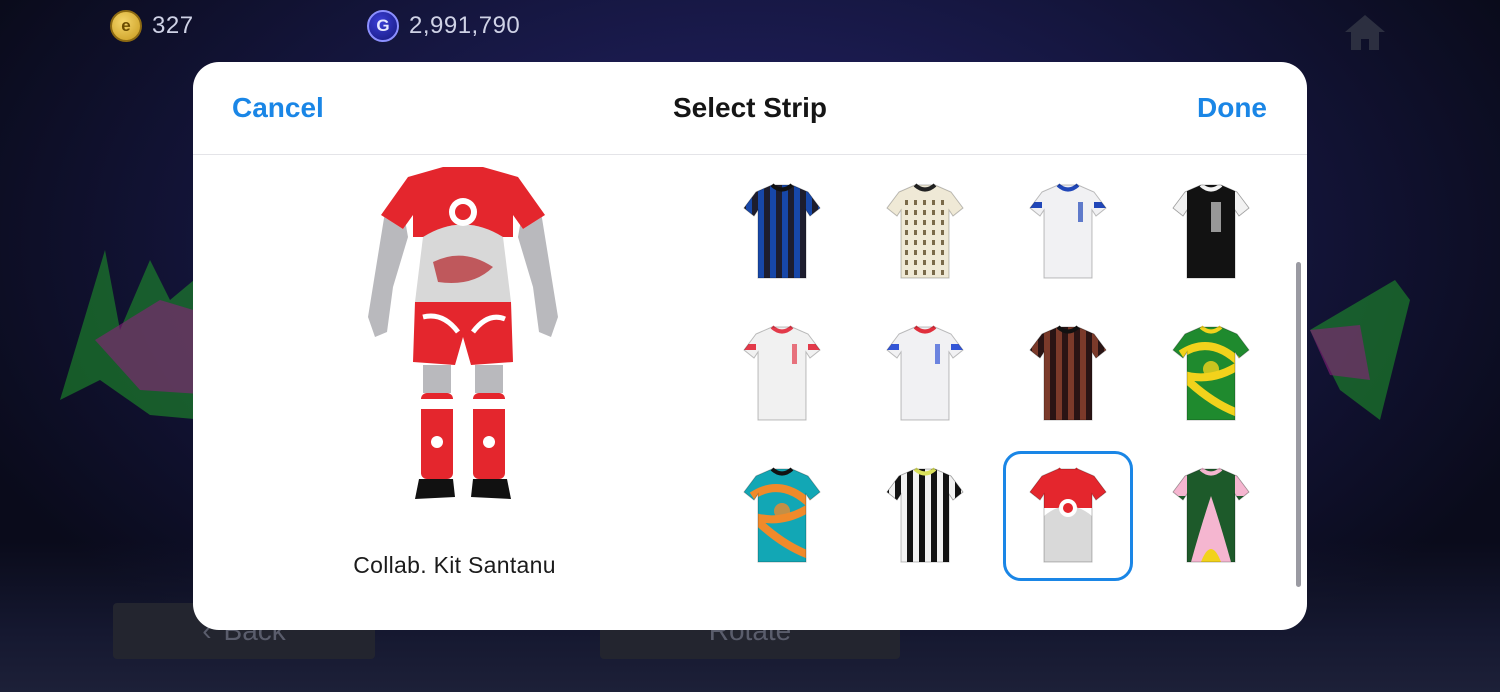 Image resolution: width=1500 pixels, height=692 pixels. I want to click on strip-green-yellow-swirl, so click(1211, 374).